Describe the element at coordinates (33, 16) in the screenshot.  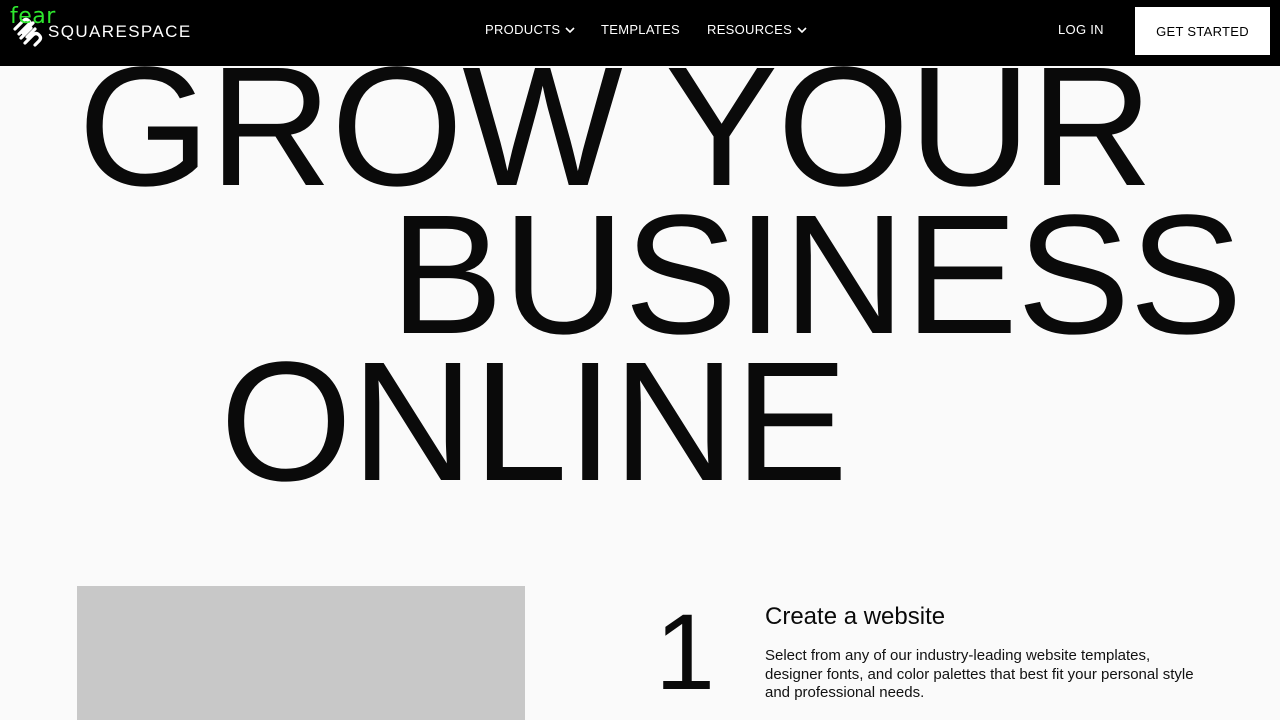
I see `overlay-tag-text: fear` at that location.